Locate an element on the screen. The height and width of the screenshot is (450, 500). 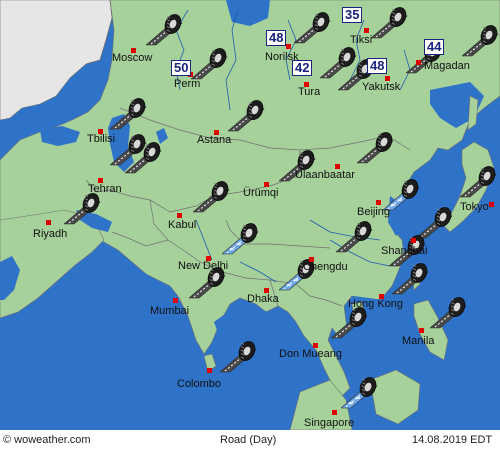
speed-badge-perm: 50 is located at coordinates (181, 68).